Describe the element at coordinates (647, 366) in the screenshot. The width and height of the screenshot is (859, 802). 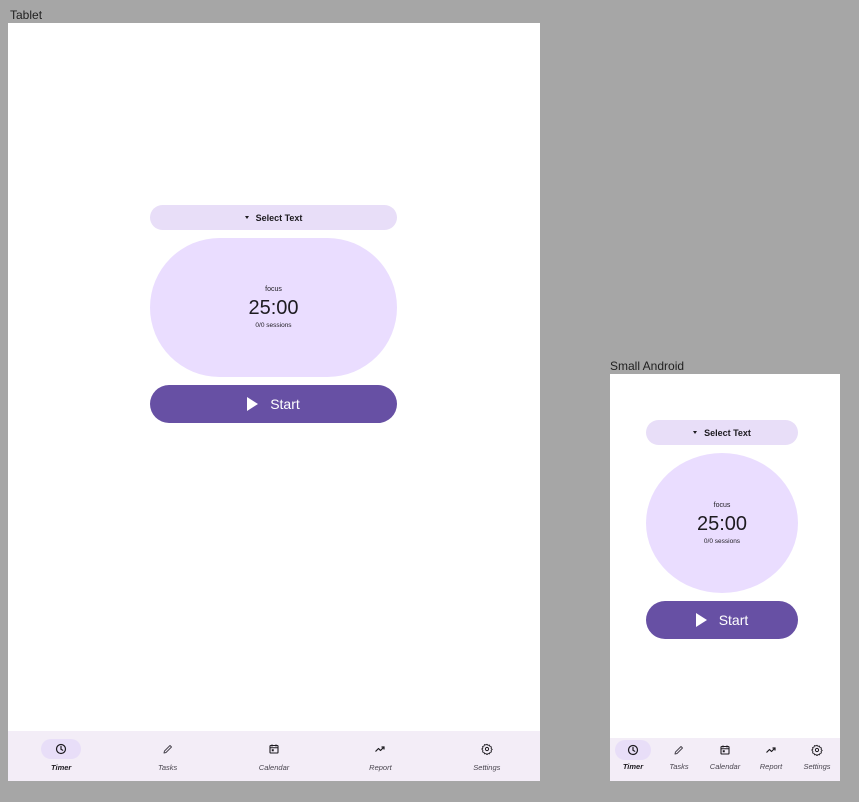
I see `small-android-frame-label: Small Android` at that location.